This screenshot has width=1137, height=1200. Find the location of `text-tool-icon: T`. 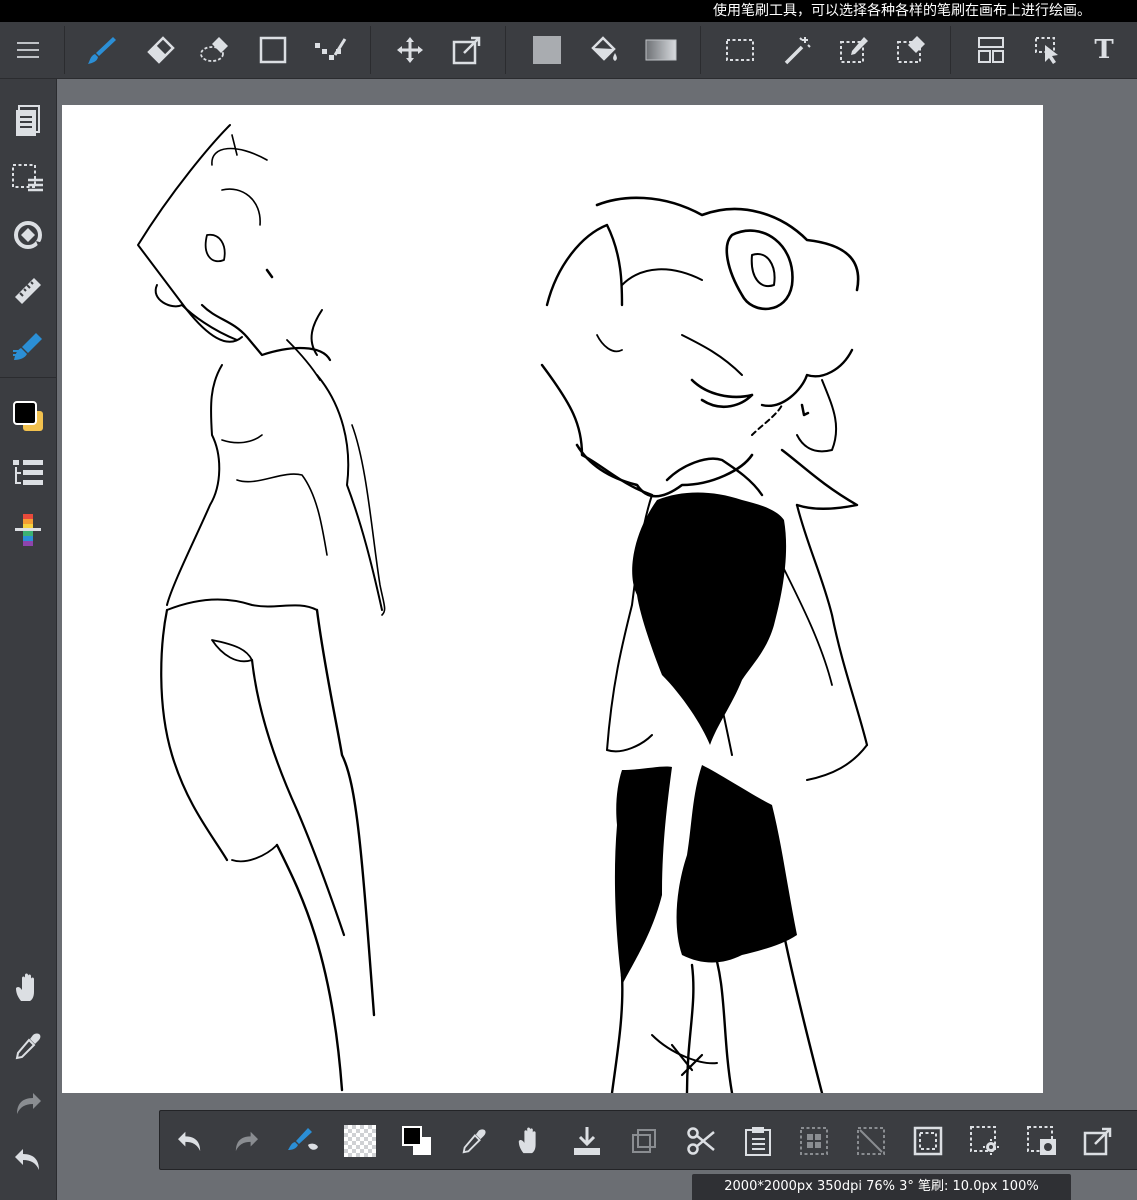

text-tool-icon: T is located at coordinates (1104, 50).